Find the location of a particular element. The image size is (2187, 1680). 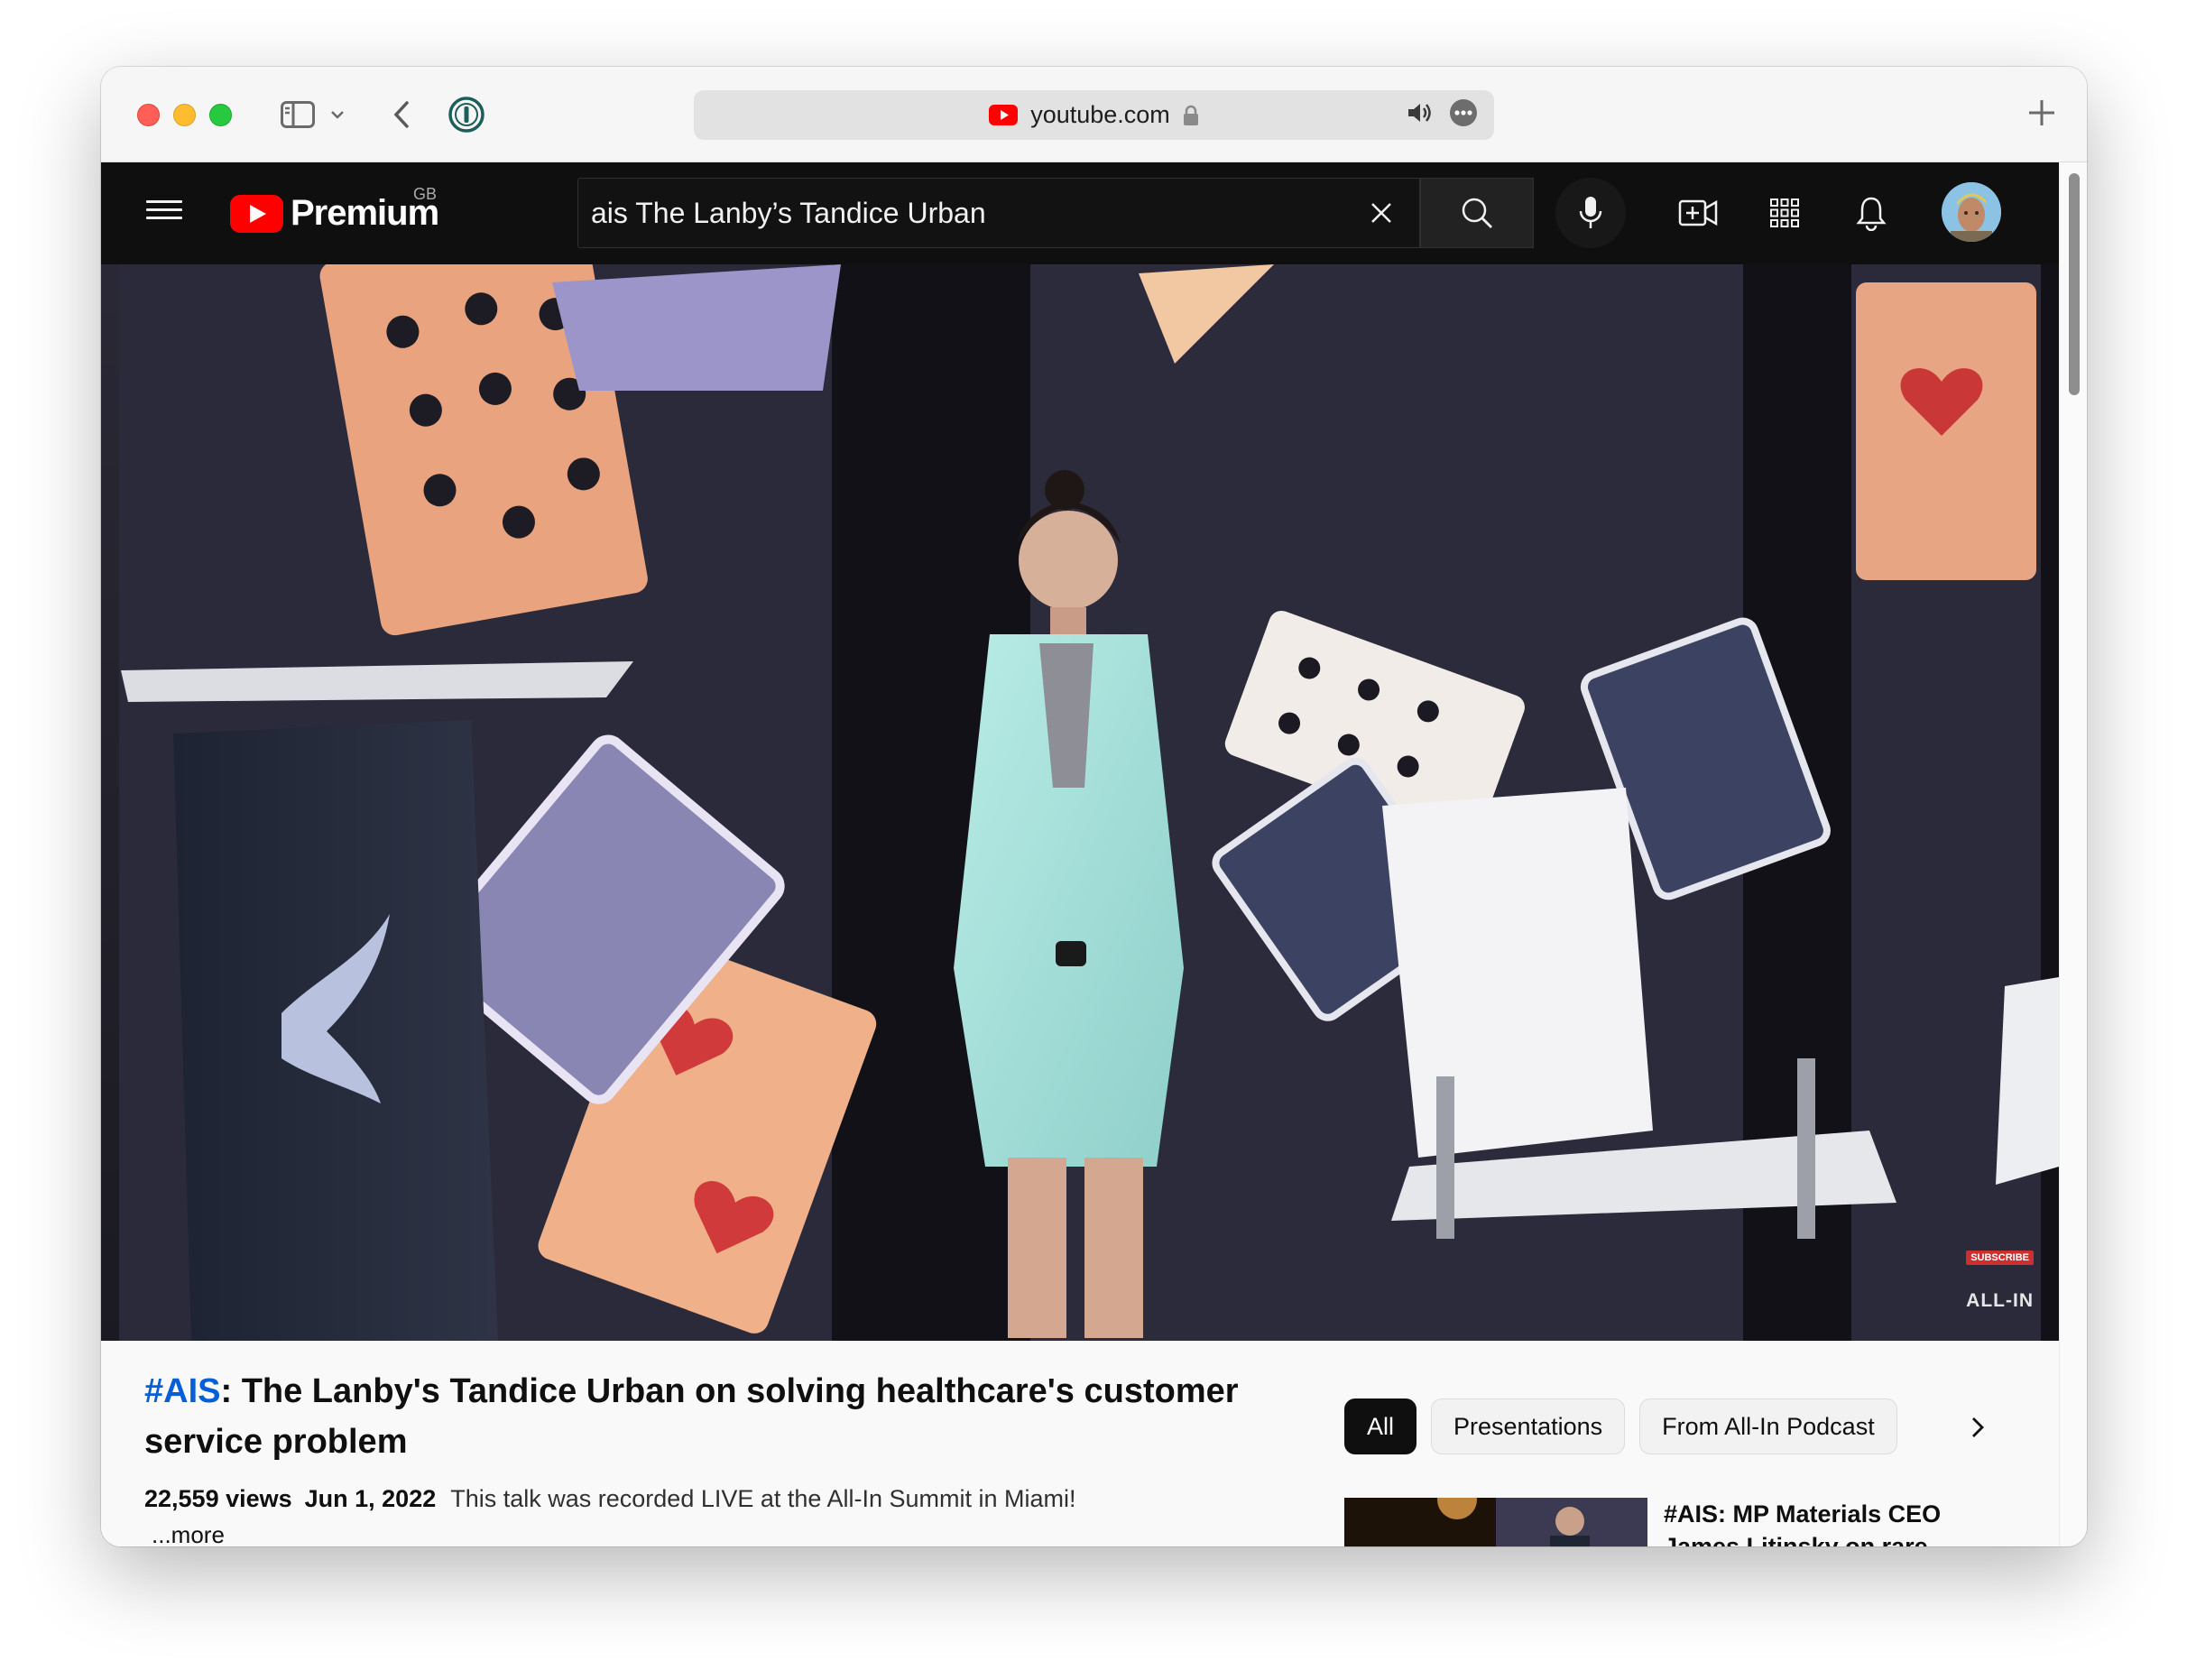

search-icon is located at coordinates (1477, 213).